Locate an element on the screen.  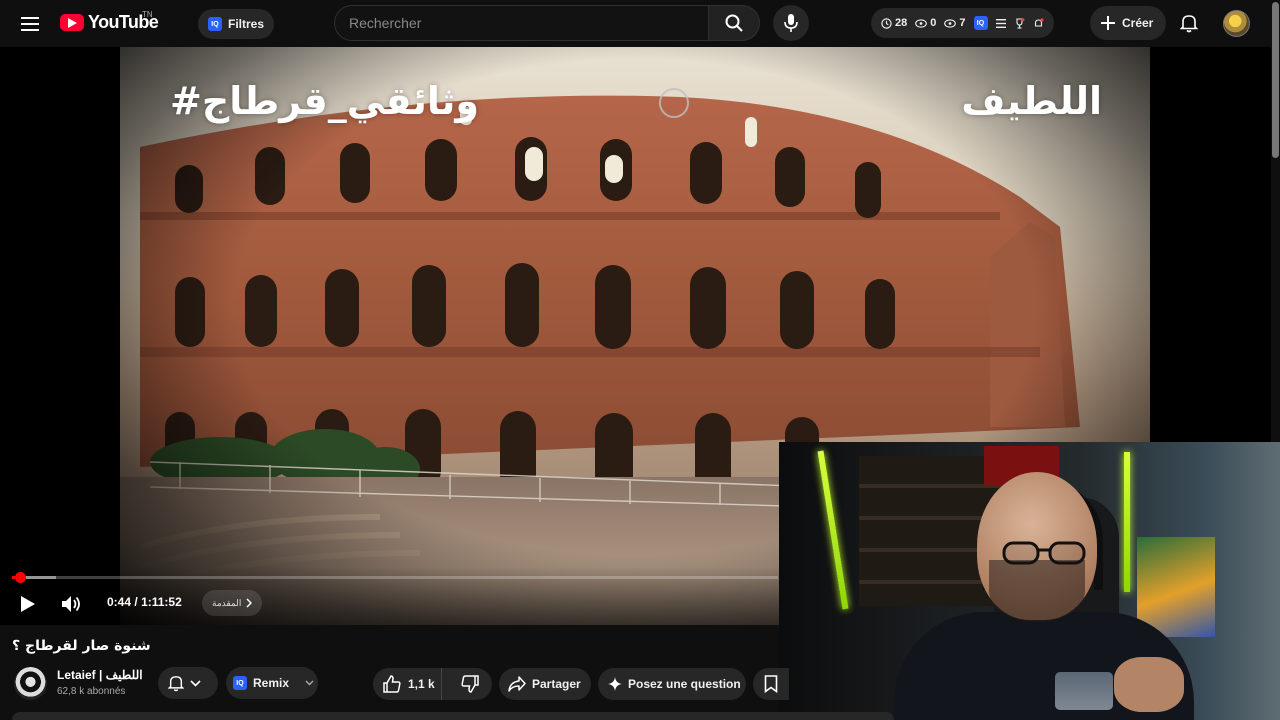
voice-search-button is located at coordinates (791, 23).